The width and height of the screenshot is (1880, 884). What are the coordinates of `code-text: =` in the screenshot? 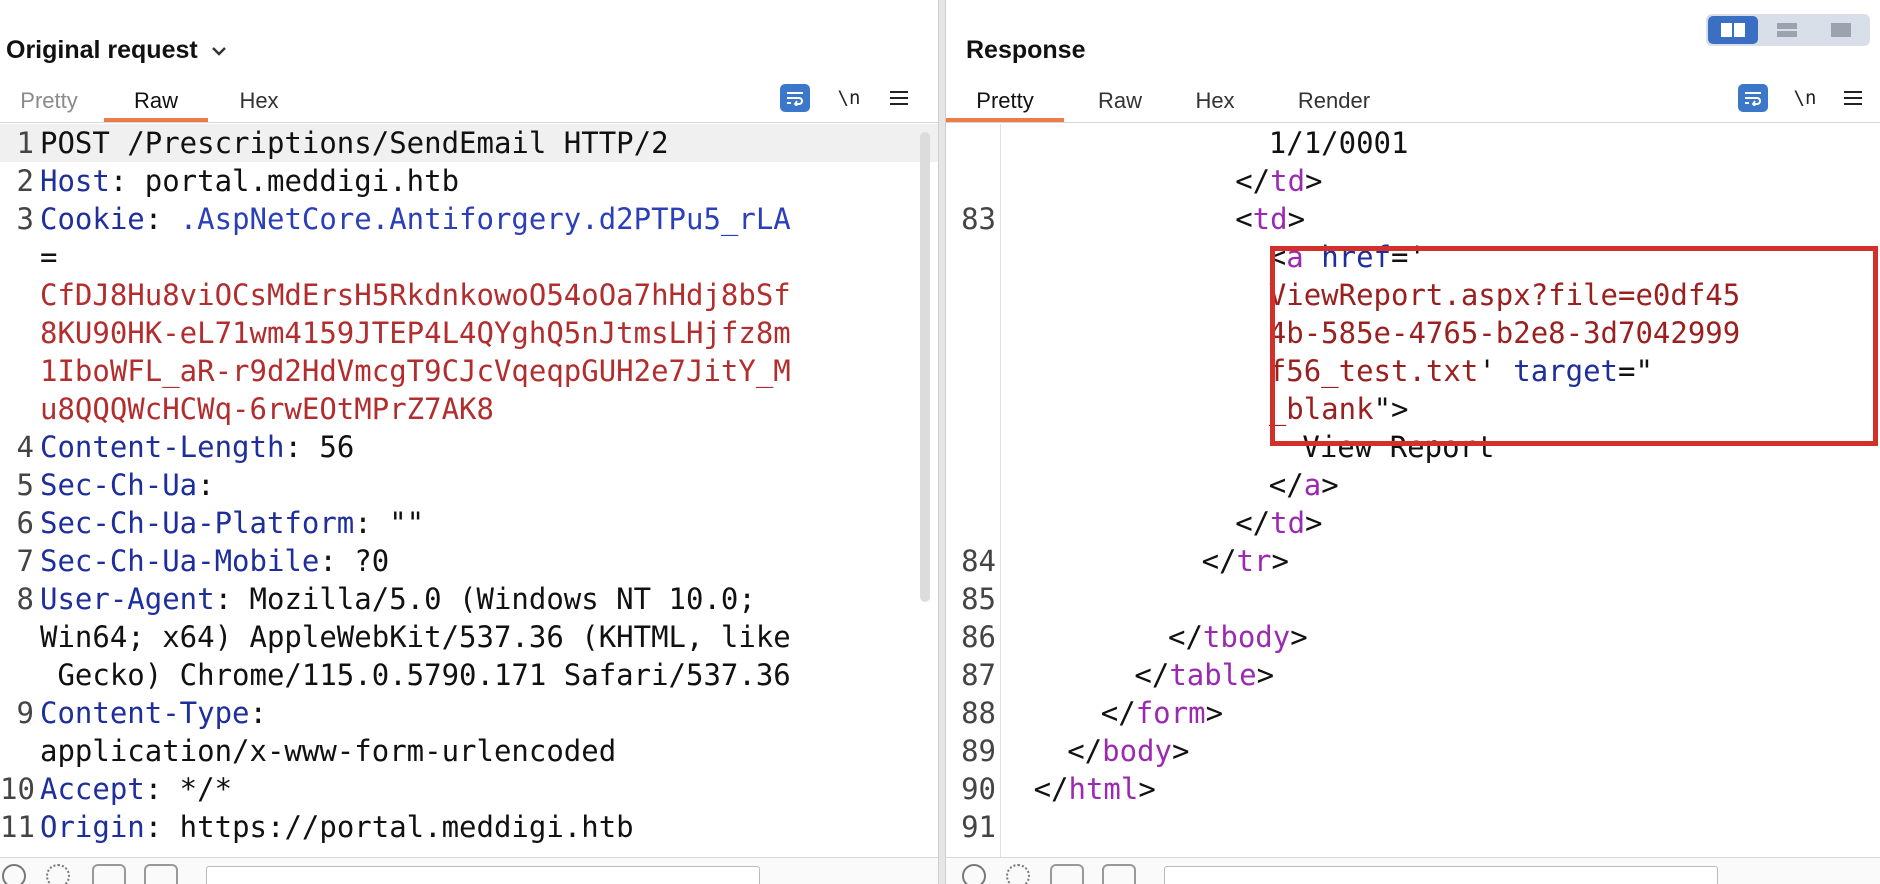 It's located at (48, 257).